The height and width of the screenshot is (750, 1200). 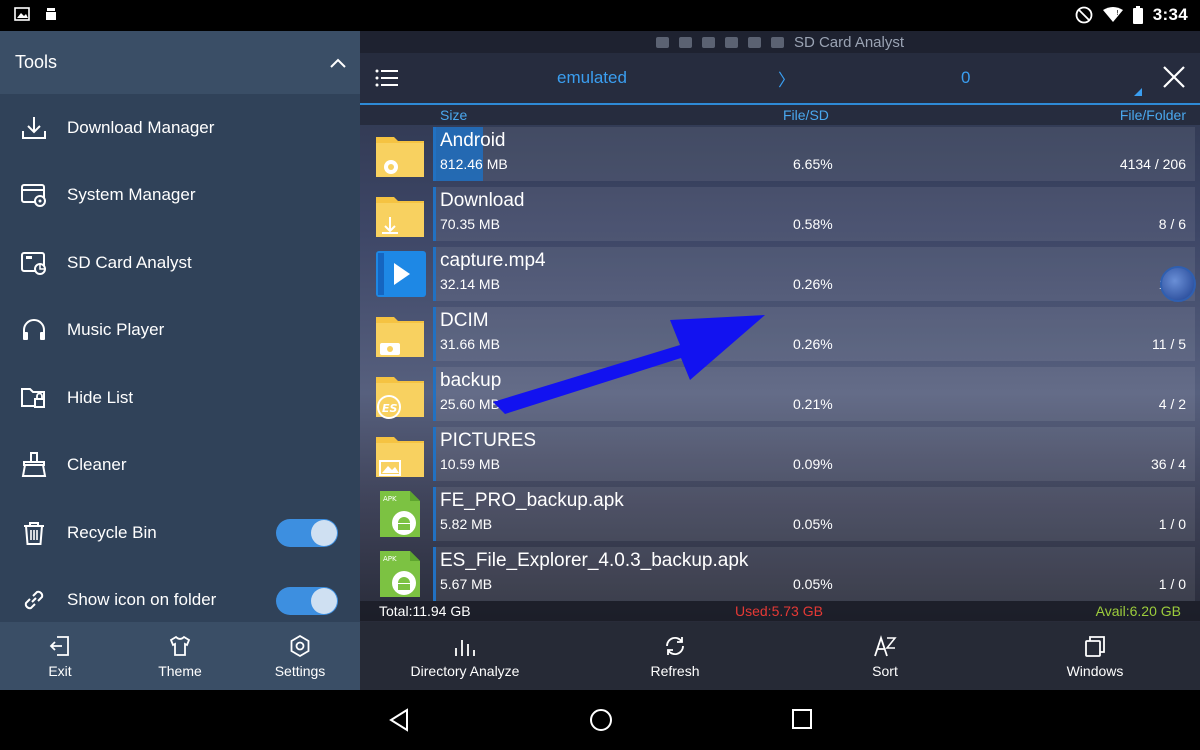 What do you see at coordinates (464, 320) in the screenshot?
I see `file-name: DCIM` at bounding box center [464, 320].